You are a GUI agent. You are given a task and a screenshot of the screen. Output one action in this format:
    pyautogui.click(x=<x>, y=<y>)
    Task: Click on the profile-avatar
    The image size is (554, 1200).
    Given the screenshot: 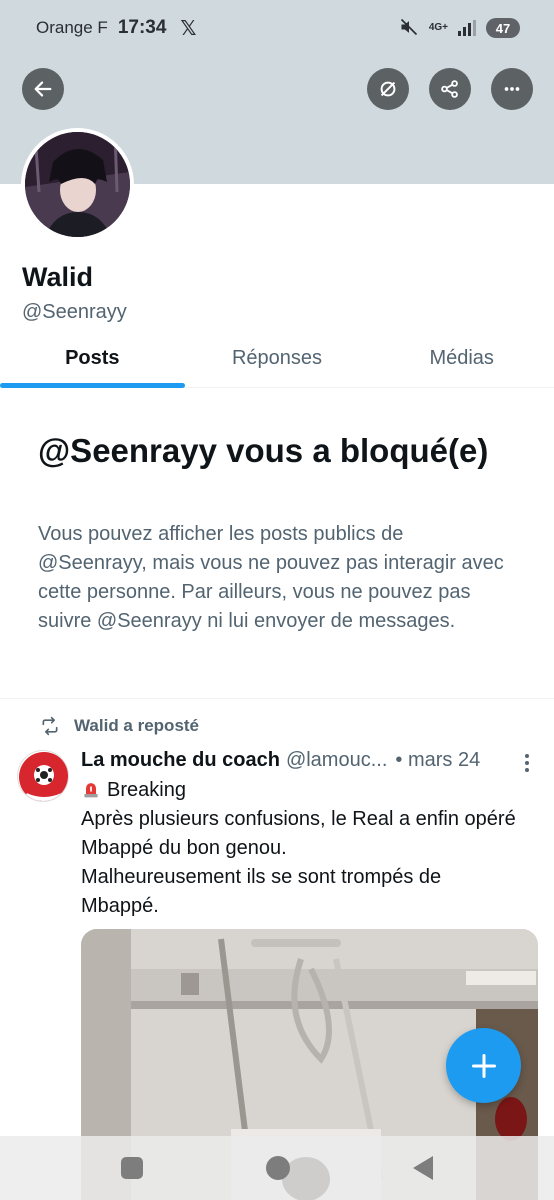 What is the action you would take?
    pyautogui.click(x=77, y=184)
    